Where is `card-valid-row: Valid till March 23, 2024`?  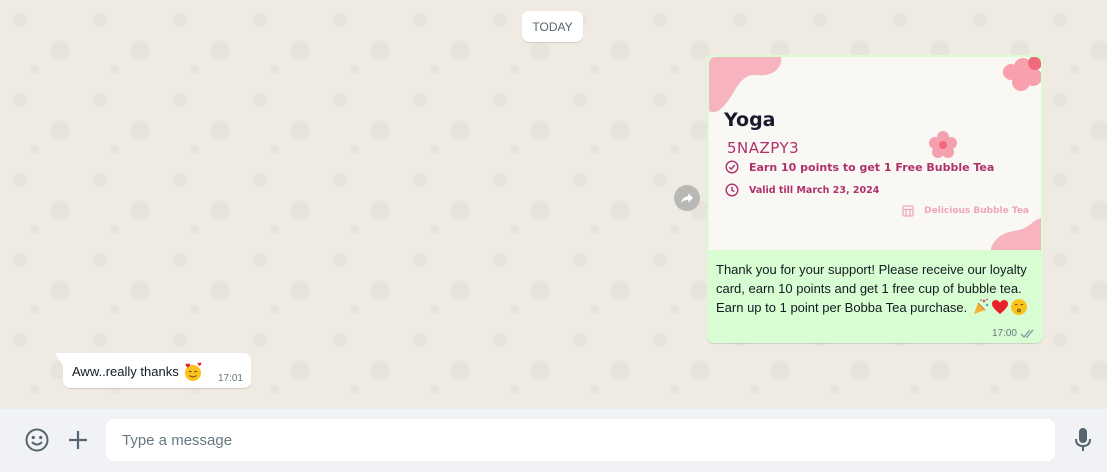
card-valid-row: Valid till March 23, 2024 is located at coordinates (802, 190).